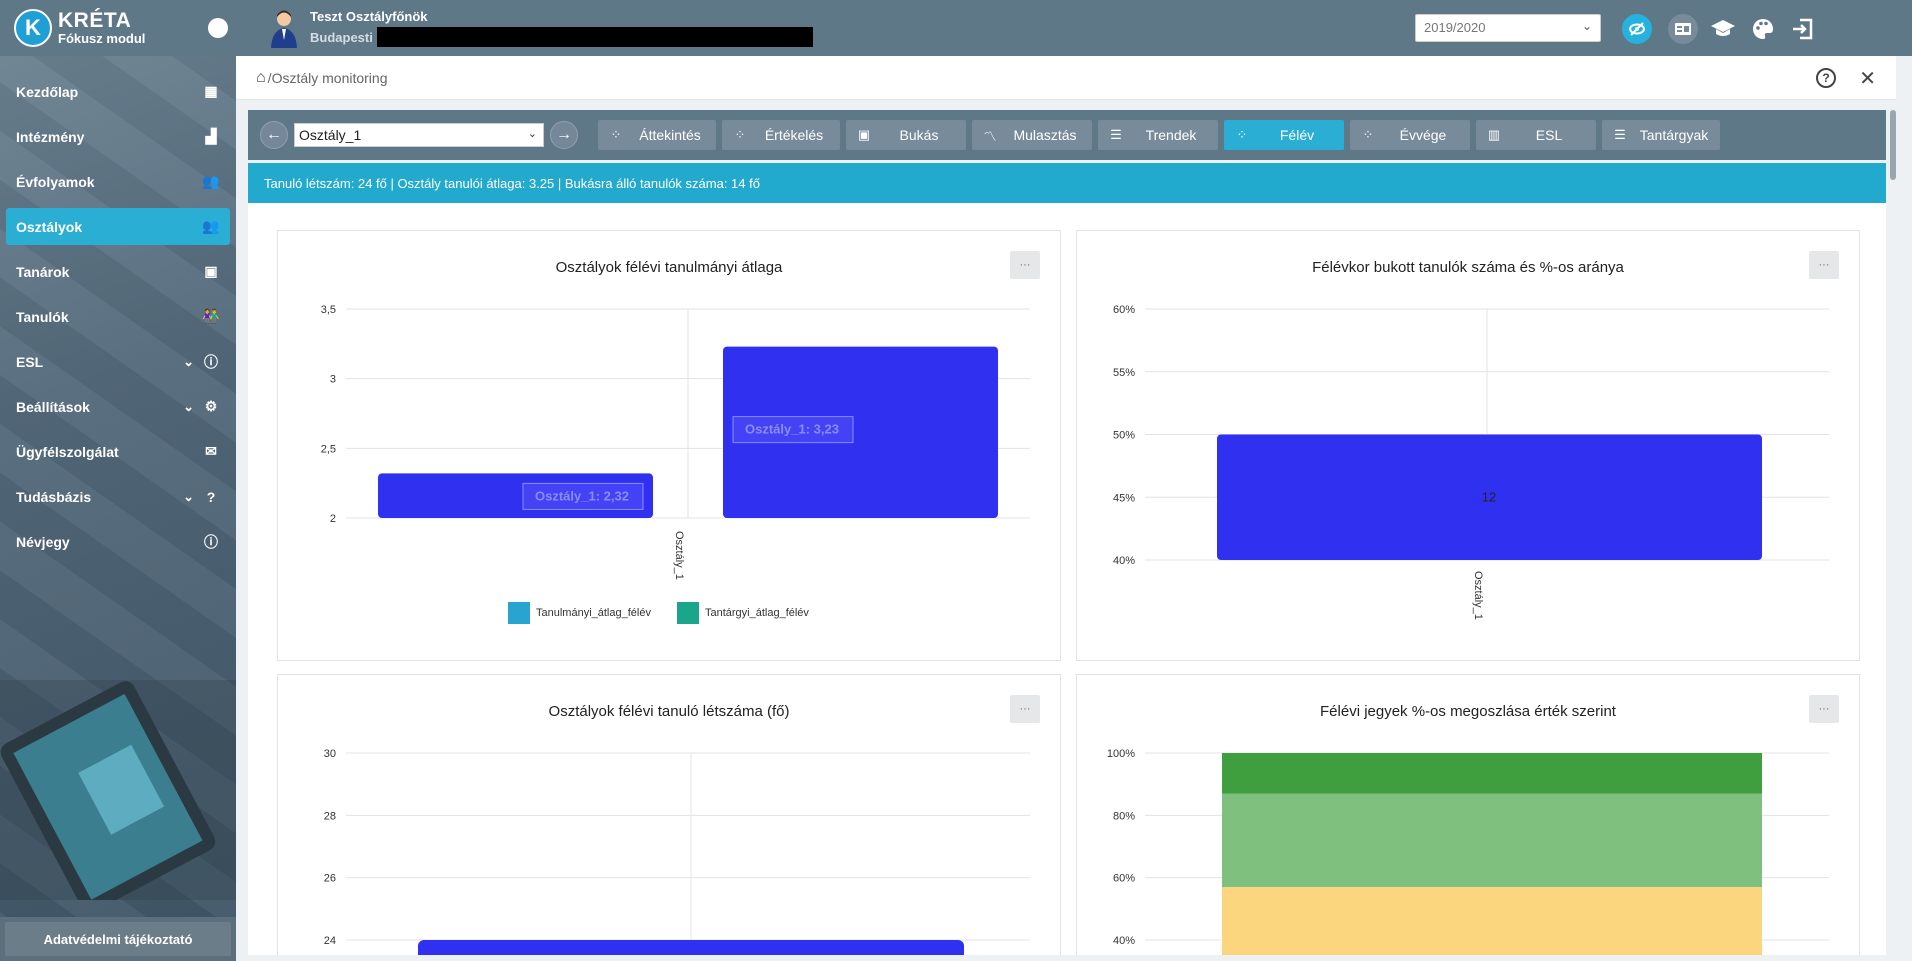  Describe the element at coordinates (1124, 436) in the screenshot. I see `y-tick-label: 50%` at that location.